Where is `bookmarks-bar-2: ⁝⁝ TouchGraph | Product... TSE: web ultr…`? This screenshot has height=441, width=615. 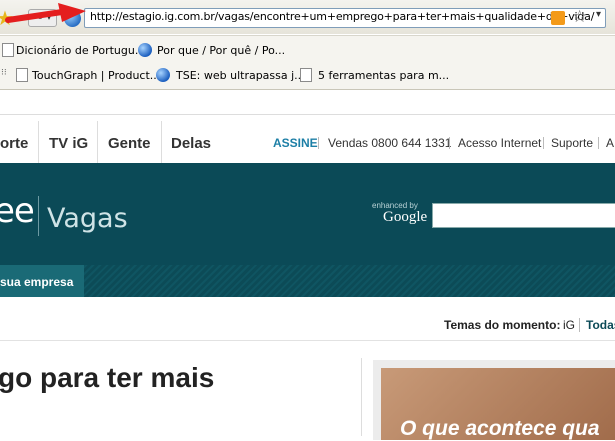 bookmarks-bar-2: ⁝⁝ TouchGraph | Product... TSE: web ultr… is located at coordinates (307, 76).